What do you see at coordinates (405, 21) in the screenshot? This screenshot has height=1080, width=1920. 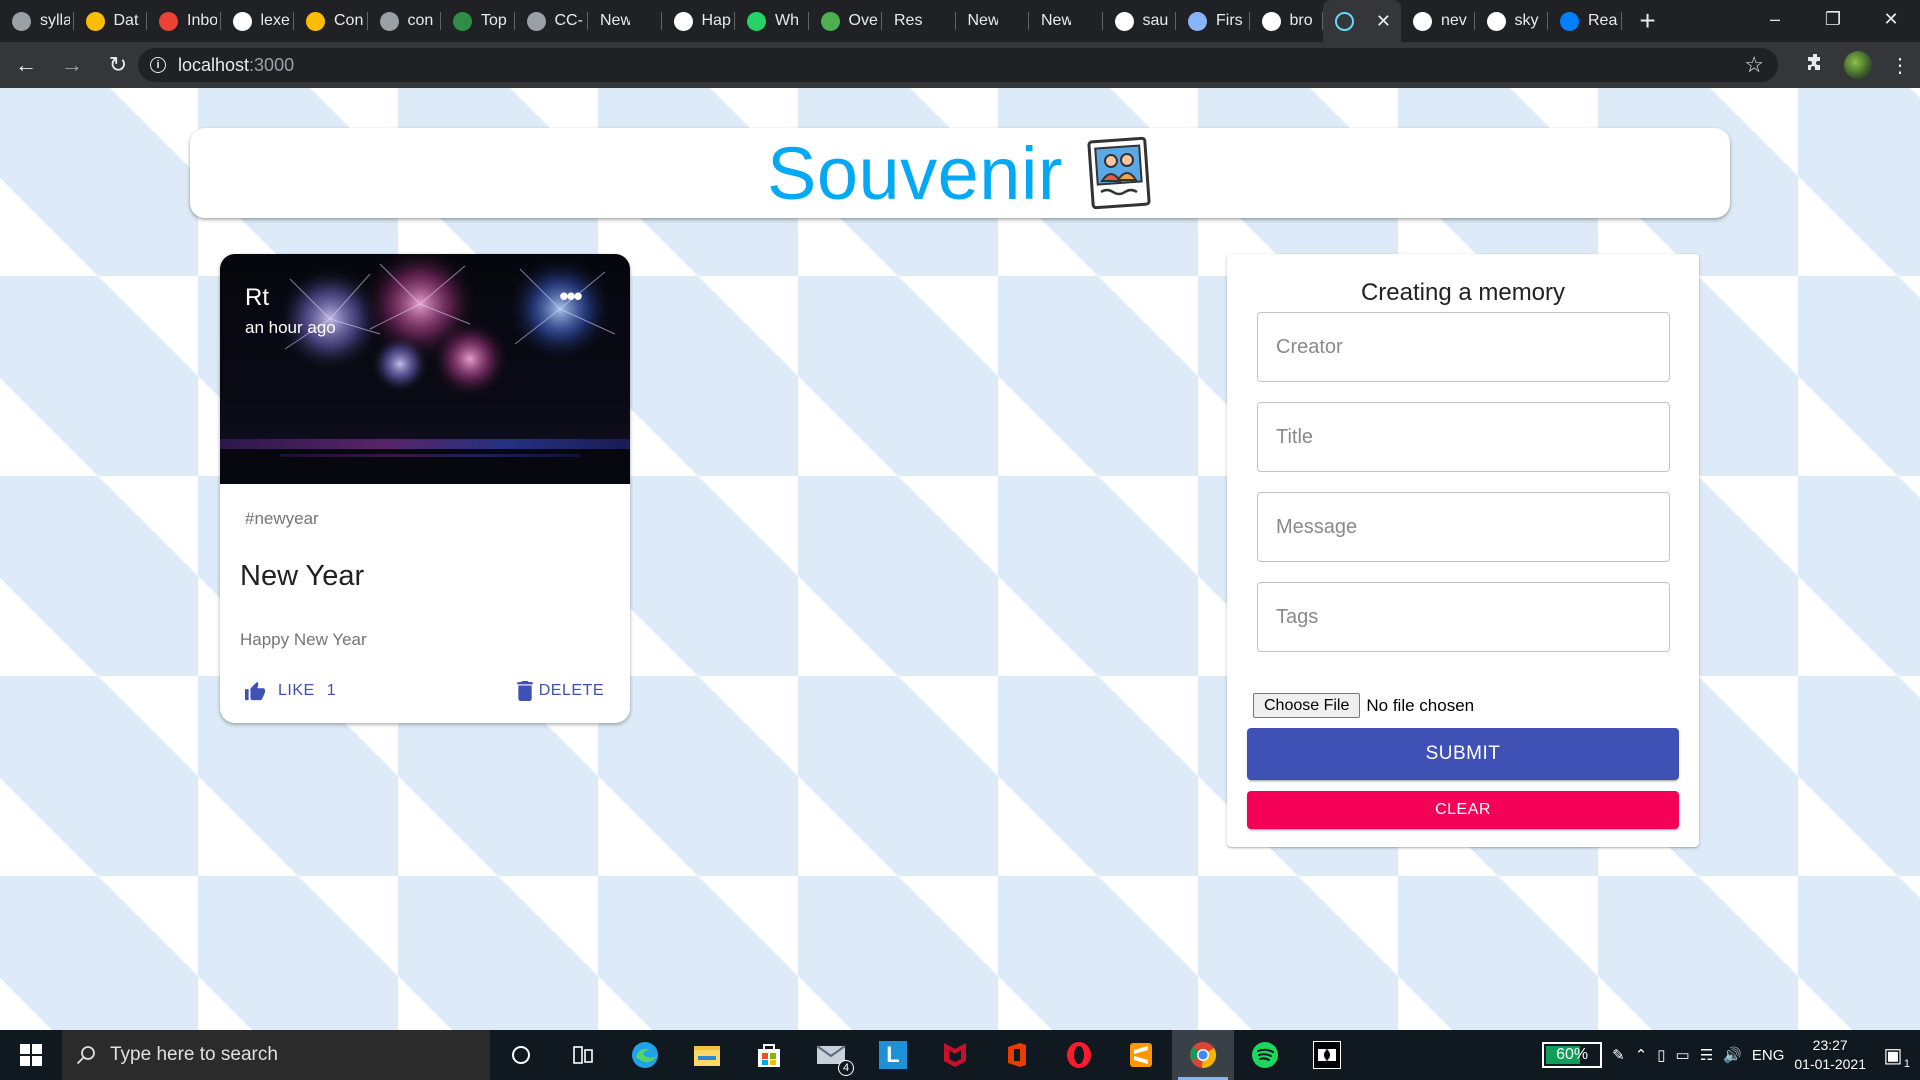 I see `browser-tab: con` at bounding box center [405, 21].